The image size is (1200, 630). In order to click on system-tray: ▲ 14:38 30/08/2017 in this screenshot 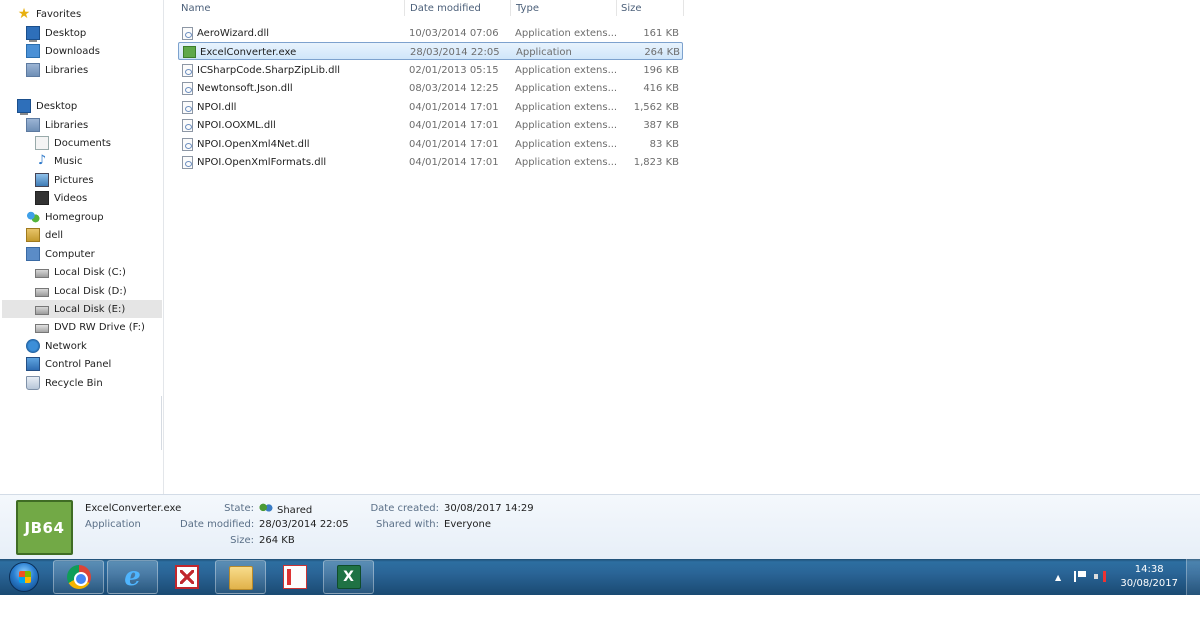, I will do `click(1125, 577)`.